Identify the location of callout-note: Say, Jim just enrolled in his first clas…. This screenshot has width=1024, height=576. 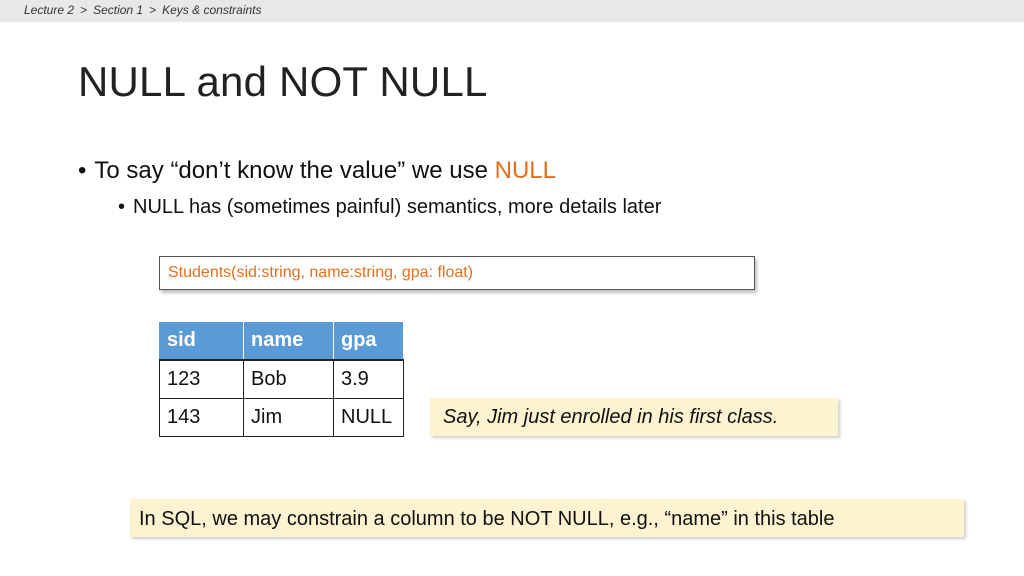
(634, 417).